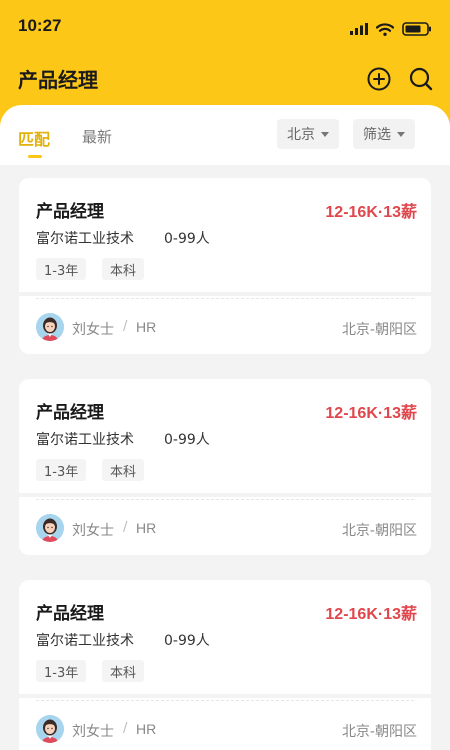 The height and width of the screenshot is (750, 450). Describe the element at coordinates (379, 79) in the screenshot. I see `plus-circle-icon` at that location.